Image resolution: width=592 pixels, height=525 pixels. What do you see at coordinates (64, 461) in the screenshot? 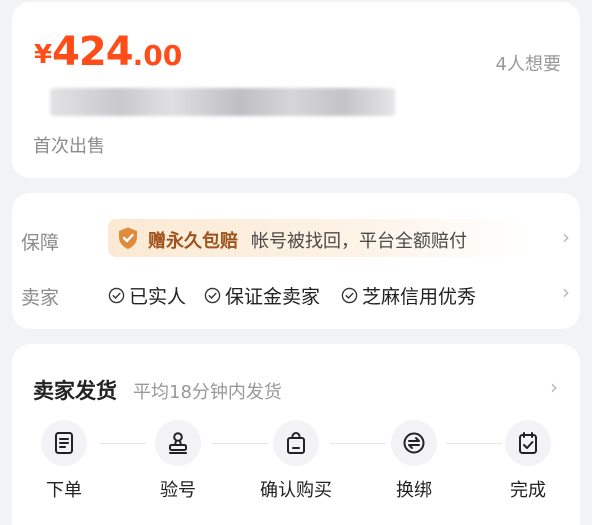
I see `step-order: 下单` at bounding box center [64, 461].